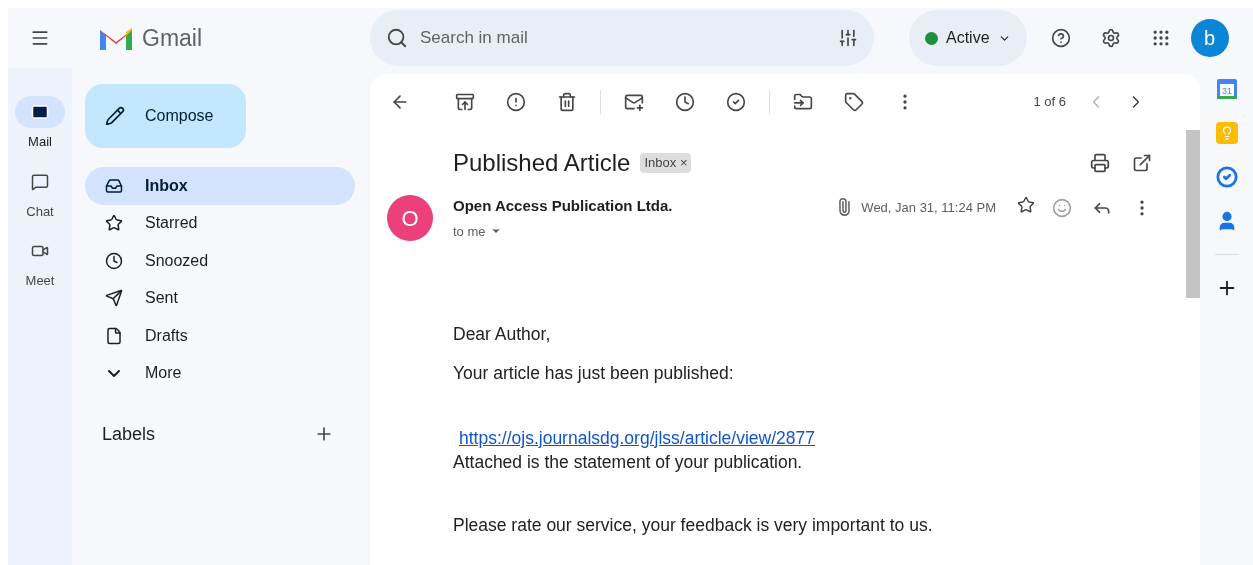 Image resolution: width=1253 pixels, height=565 pixels. I want to click on folder-item: Snoozed, so click(220, 261).